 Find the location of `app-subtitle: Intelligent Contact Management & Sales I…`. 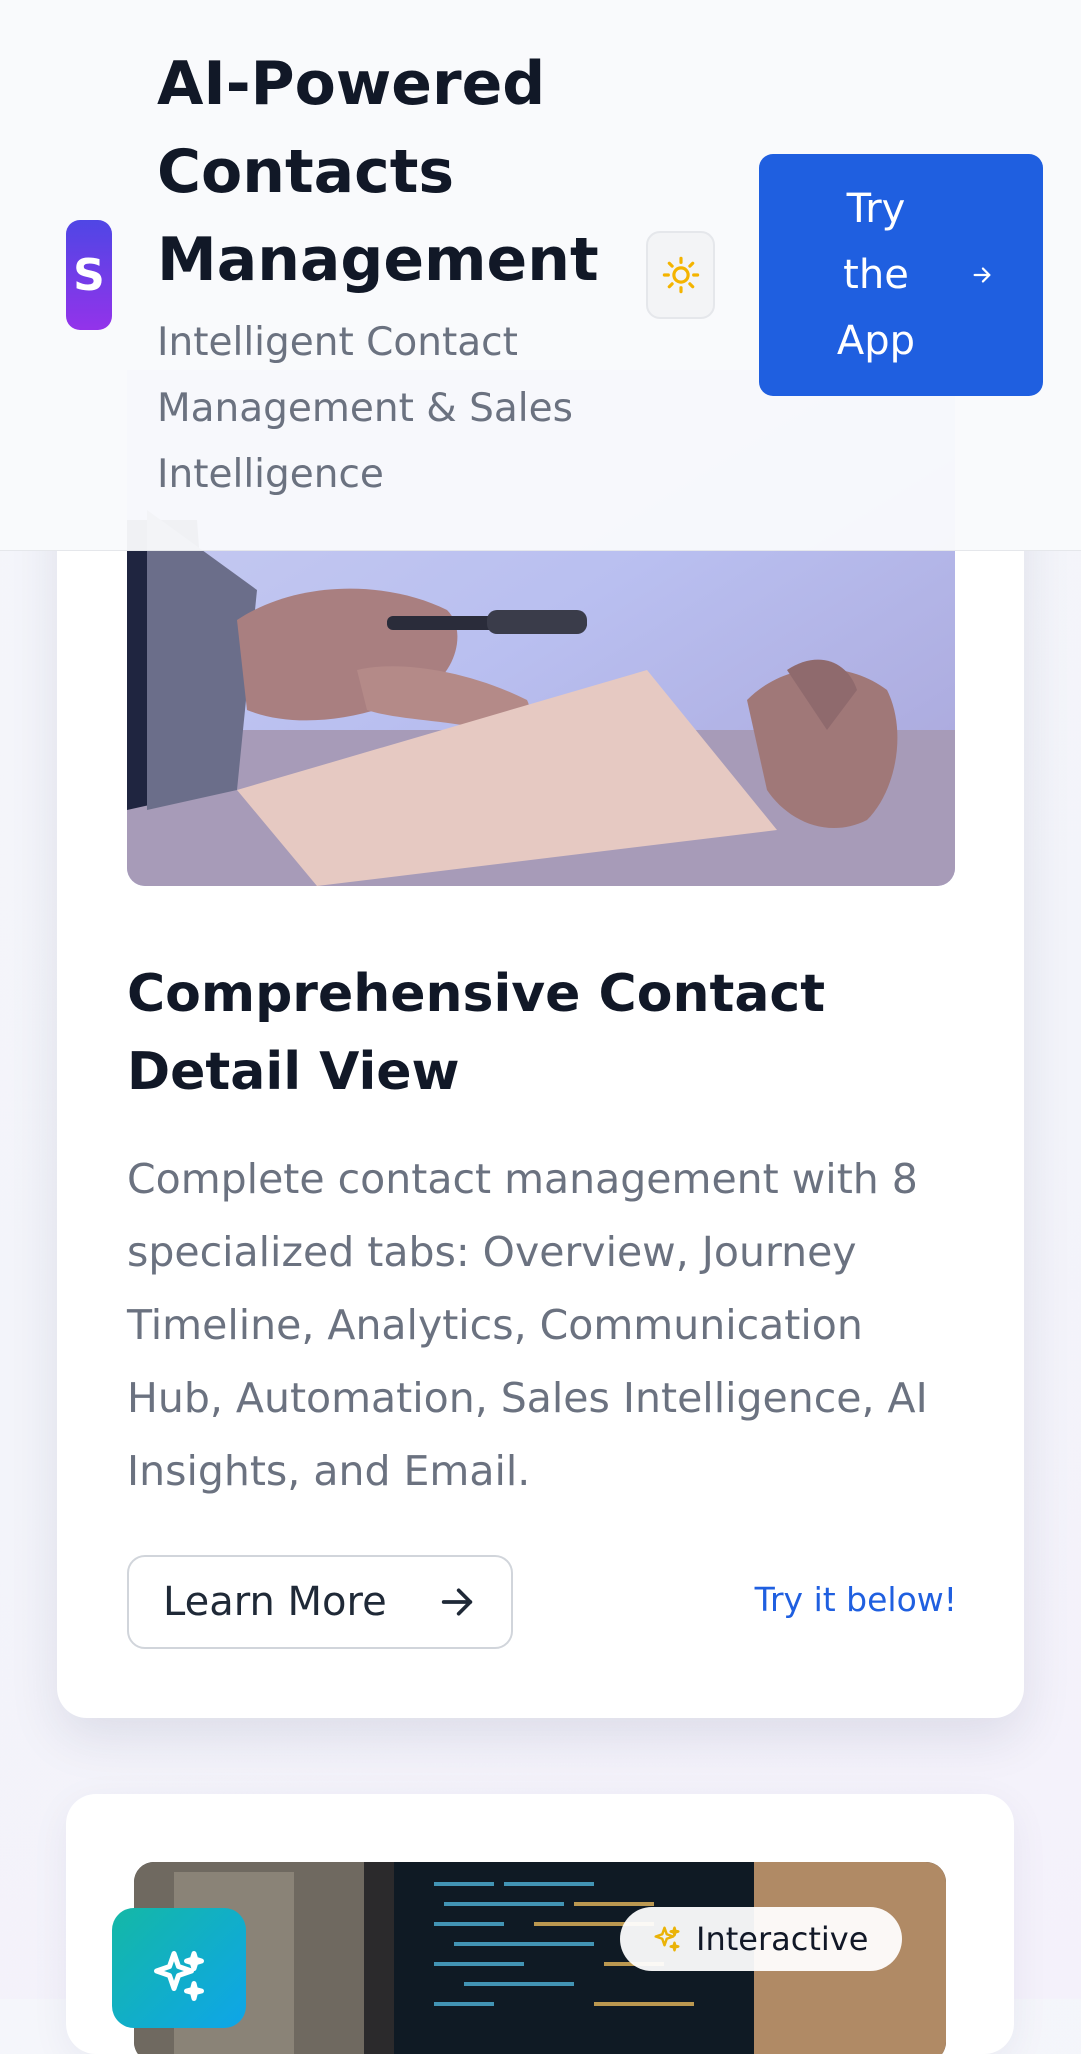

app-subtitle: Intelligent Contact Management & Sales I… is located at coordinates (365, 408).